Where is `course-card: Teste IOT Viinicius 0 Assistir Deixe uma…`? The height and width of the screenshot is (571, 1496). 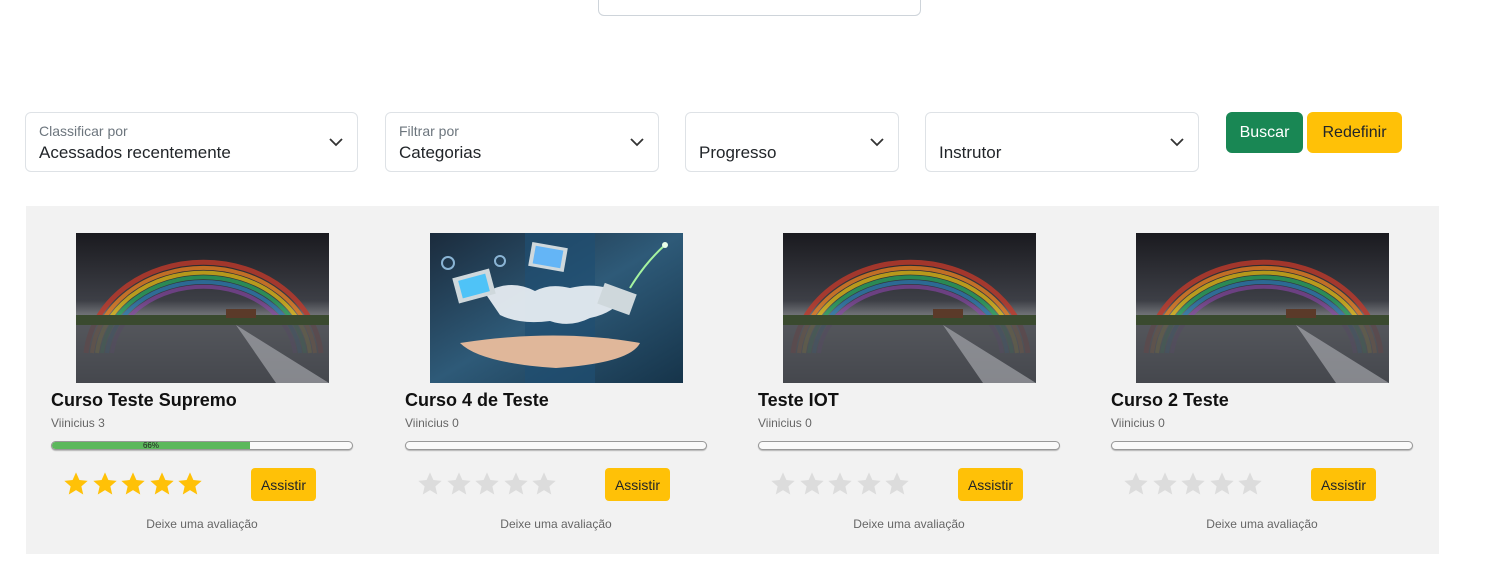 course-card: Teste IOT Viinicius 0 Assistir Deixe uma… is located at coordinates (913, 380).